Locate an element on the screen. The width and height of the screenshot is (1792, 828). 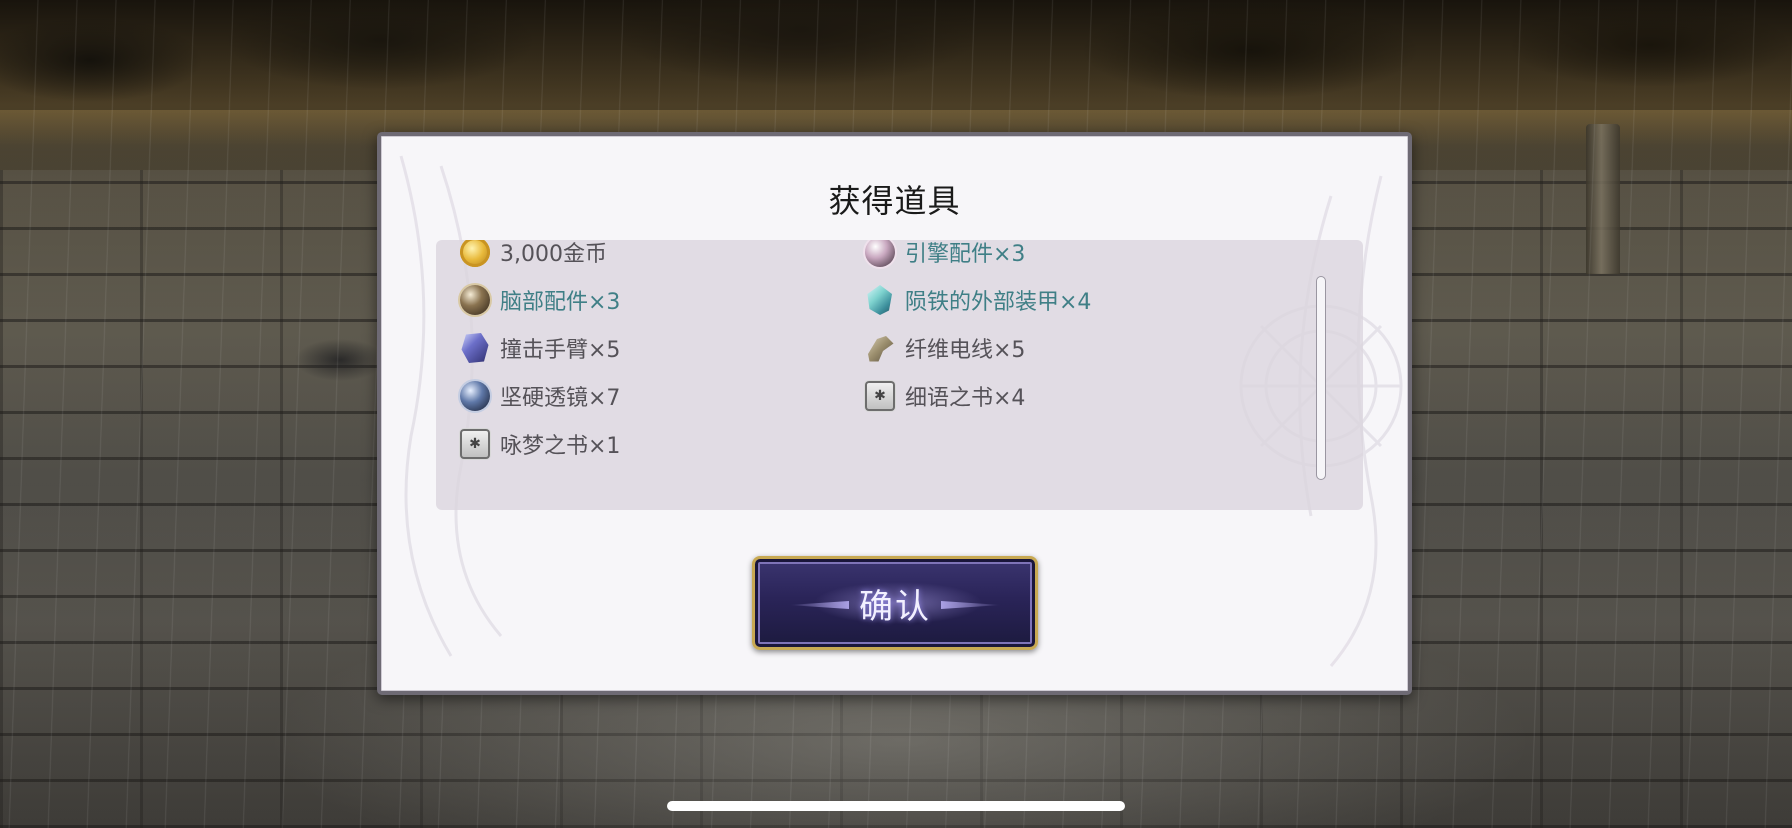
item-label: 撞击手臂×5 is located at coordinates (560, 350).